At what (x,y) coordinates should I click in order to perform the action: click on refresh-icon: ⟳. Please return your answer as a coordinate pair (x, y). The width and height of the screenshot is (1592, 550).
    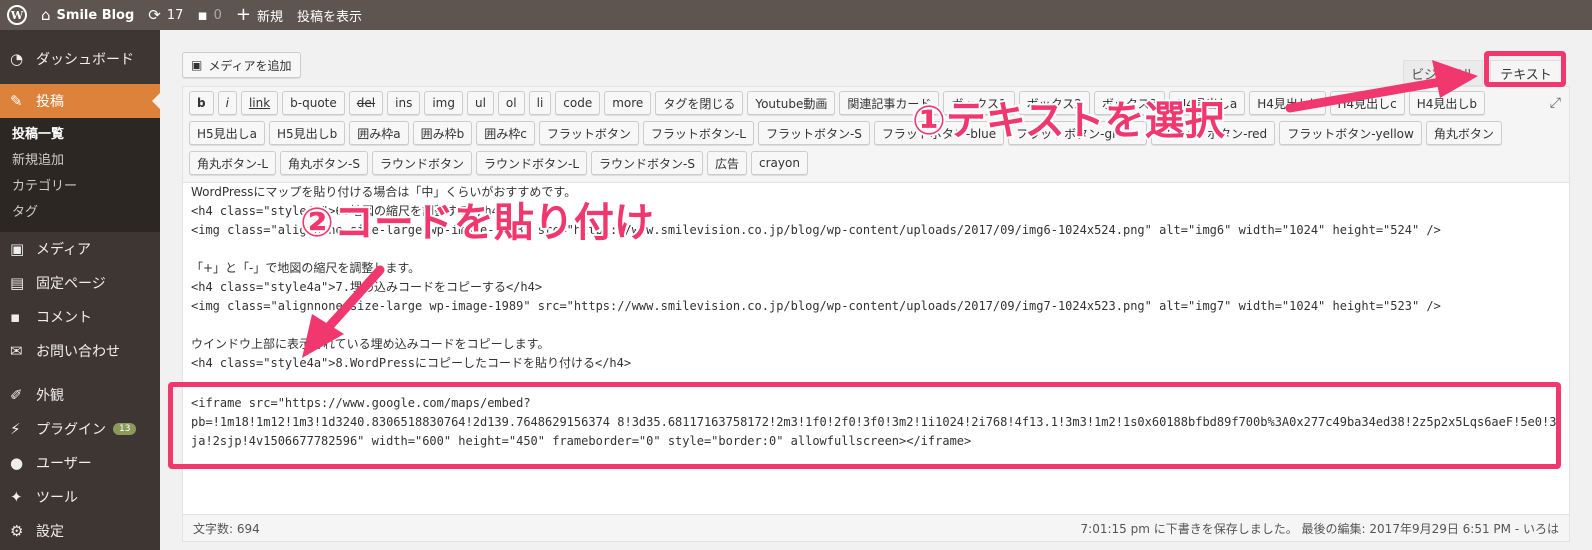
    Looking at the image, I should click on (154, 14).